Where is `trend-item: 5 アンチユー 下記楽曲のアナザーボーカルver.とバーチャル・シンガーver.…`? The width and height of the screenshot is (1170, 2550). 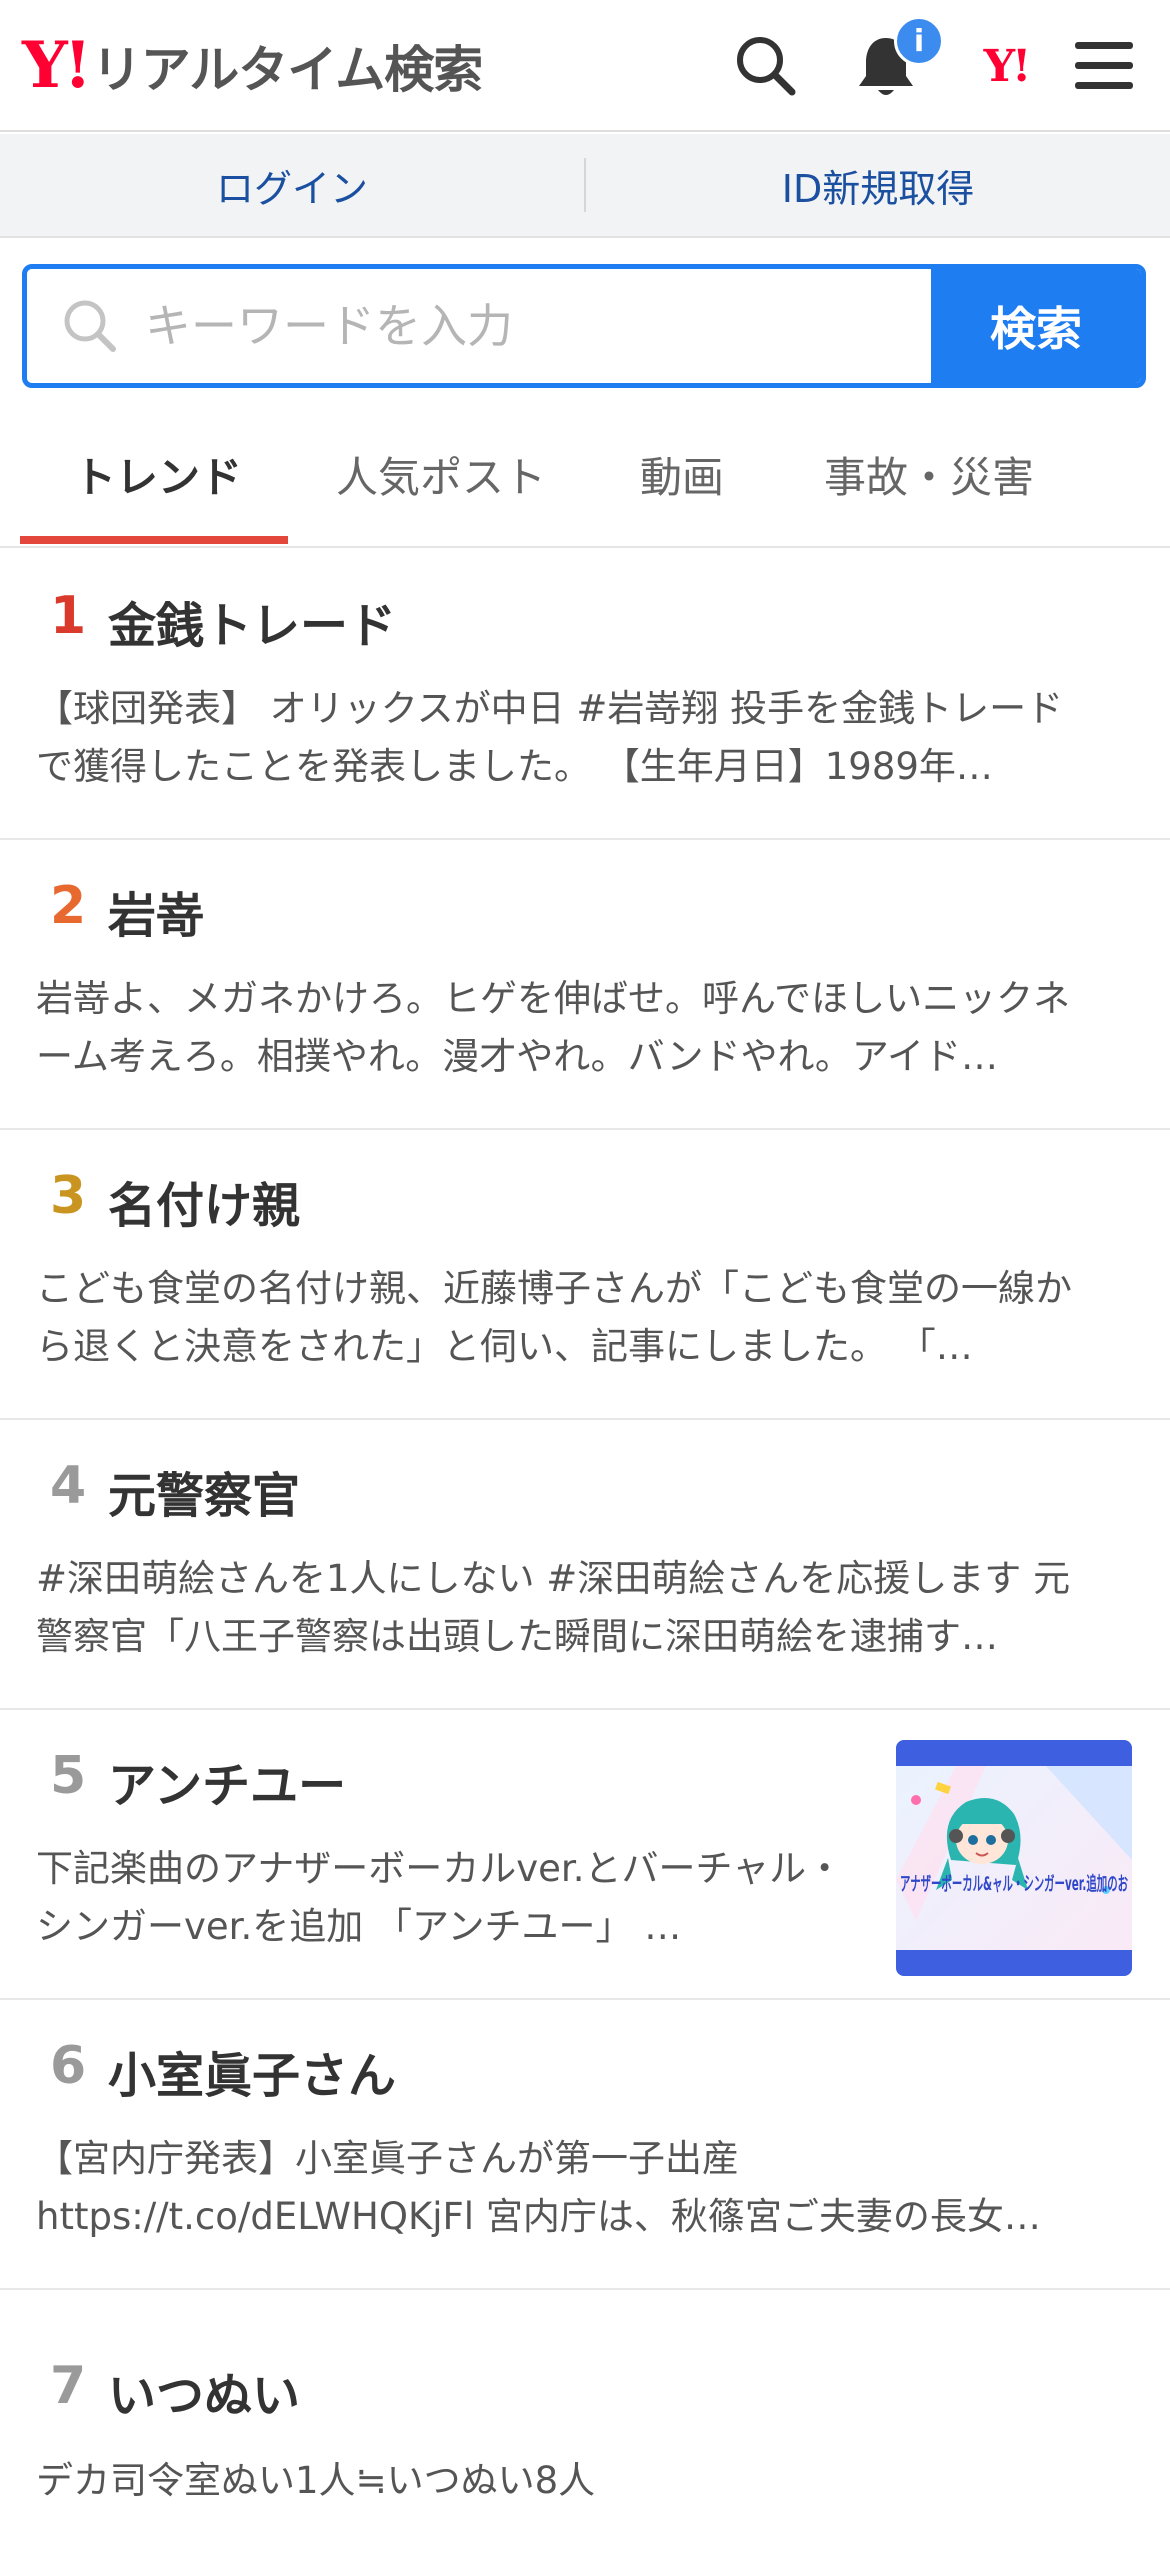 trend-item: 5 アンチユー 下記楽曲のアナザーボーカルver.とバーチャル・シンガーver.… is located at coordinates (585, 1855).